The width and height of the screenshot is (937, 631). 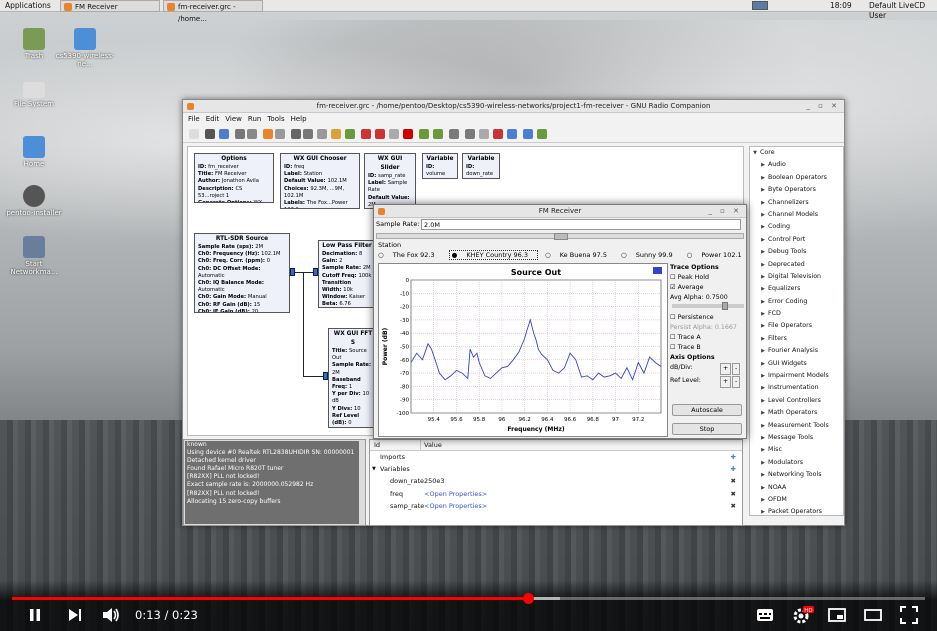 What do you see at coordinates (796, 326) in the screenshot?
I see `tree-item: ▶ File Operators` at bounding box center [796, 326].